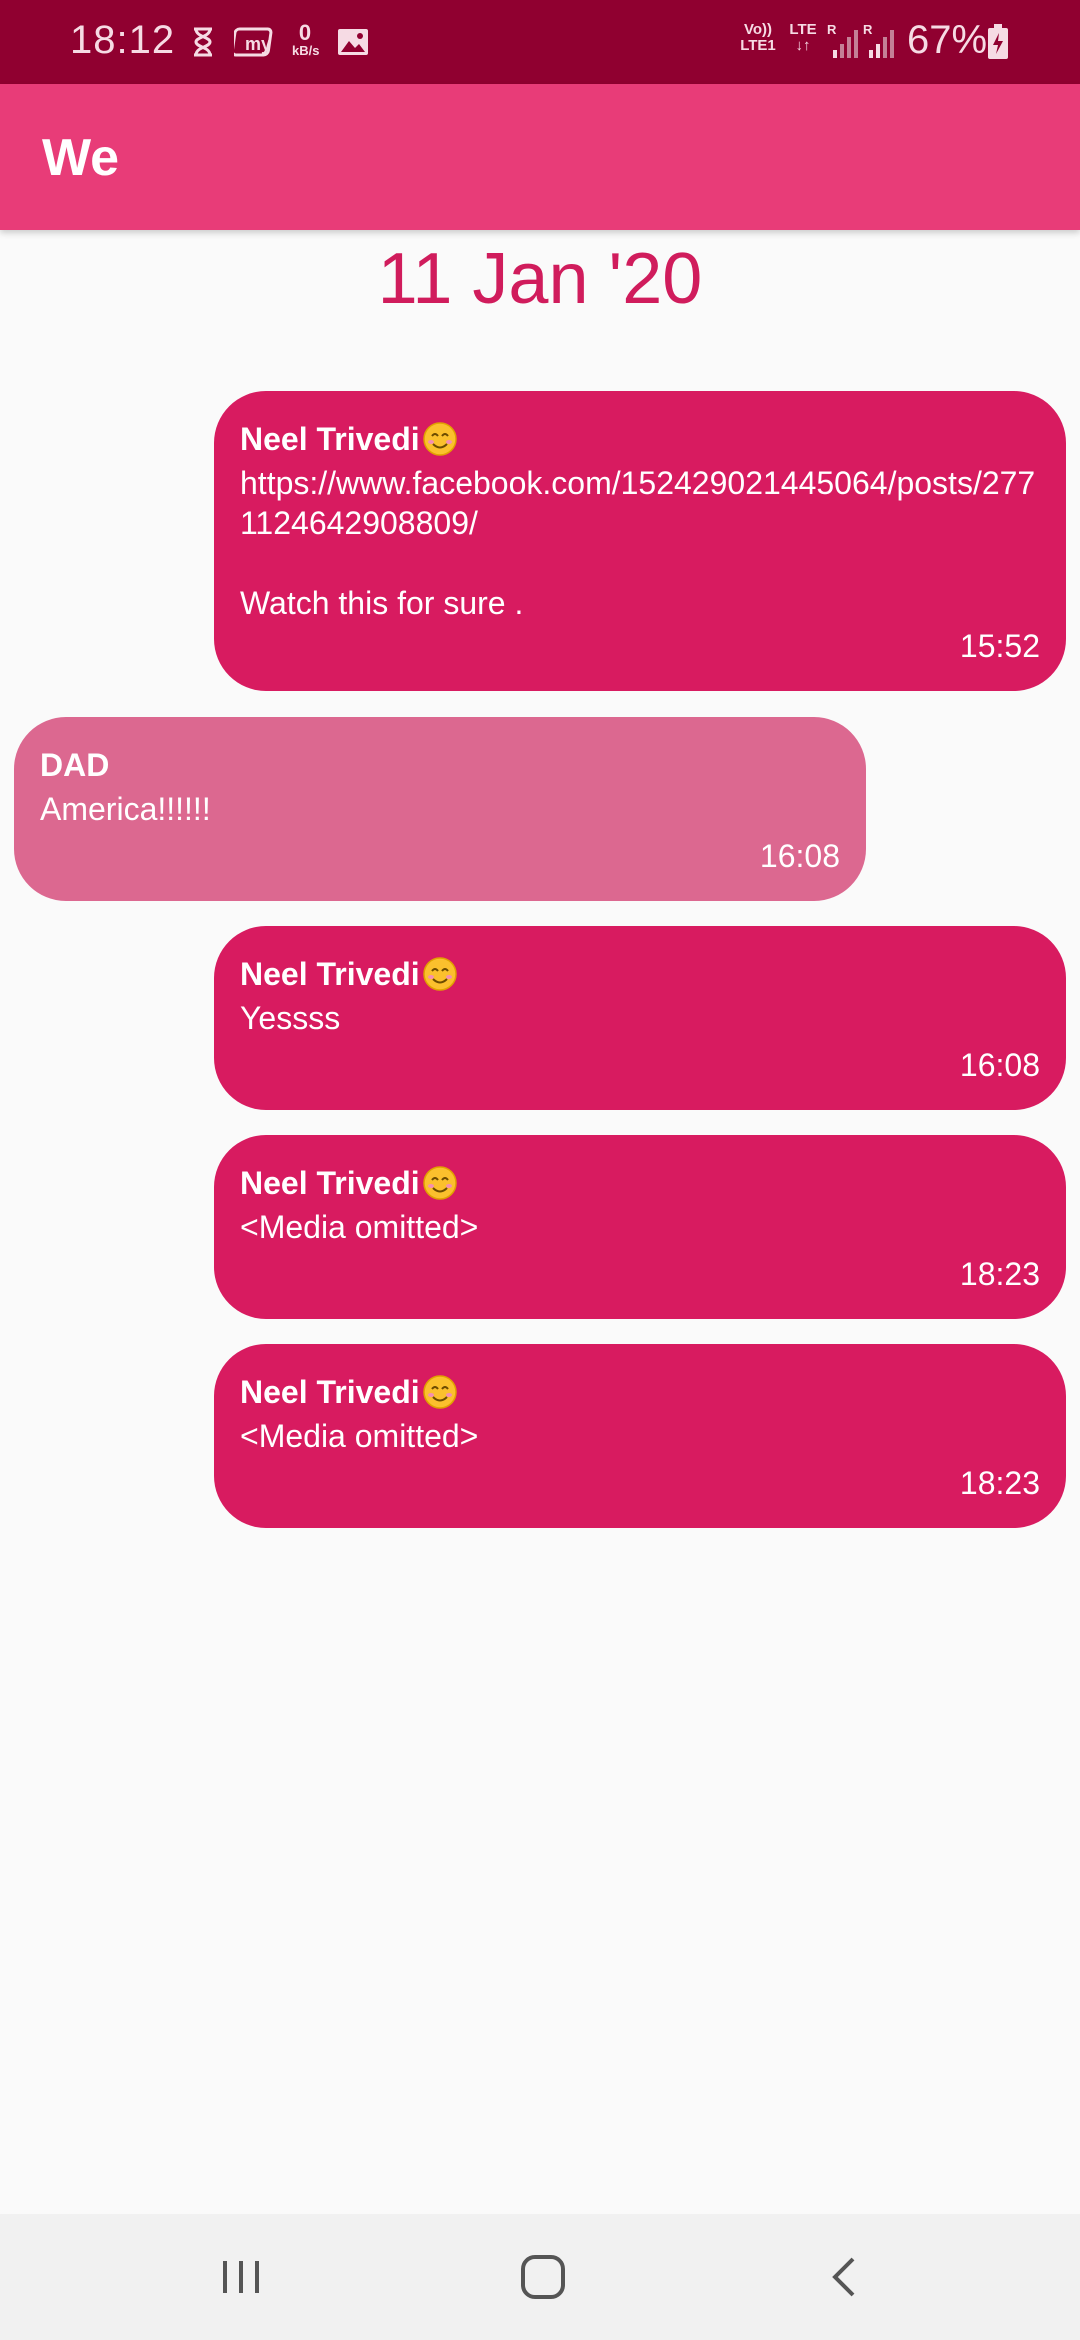 This screenshot has height=2340, width=1080. I want to click on svg-text: R, so click(868, 30).